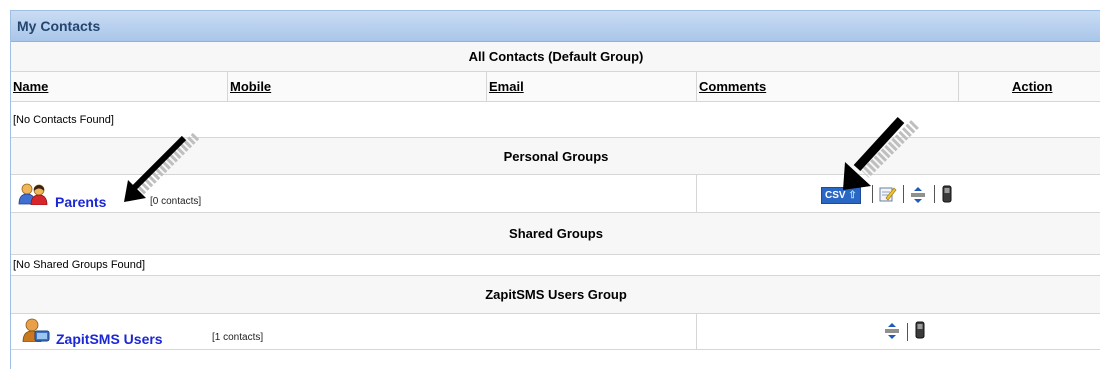 The width and height of the screenshot is (1100, 369). I want to click on group-row-zapitsms-users: ZapitSMS Users [1 contacts], so click(555, 332).